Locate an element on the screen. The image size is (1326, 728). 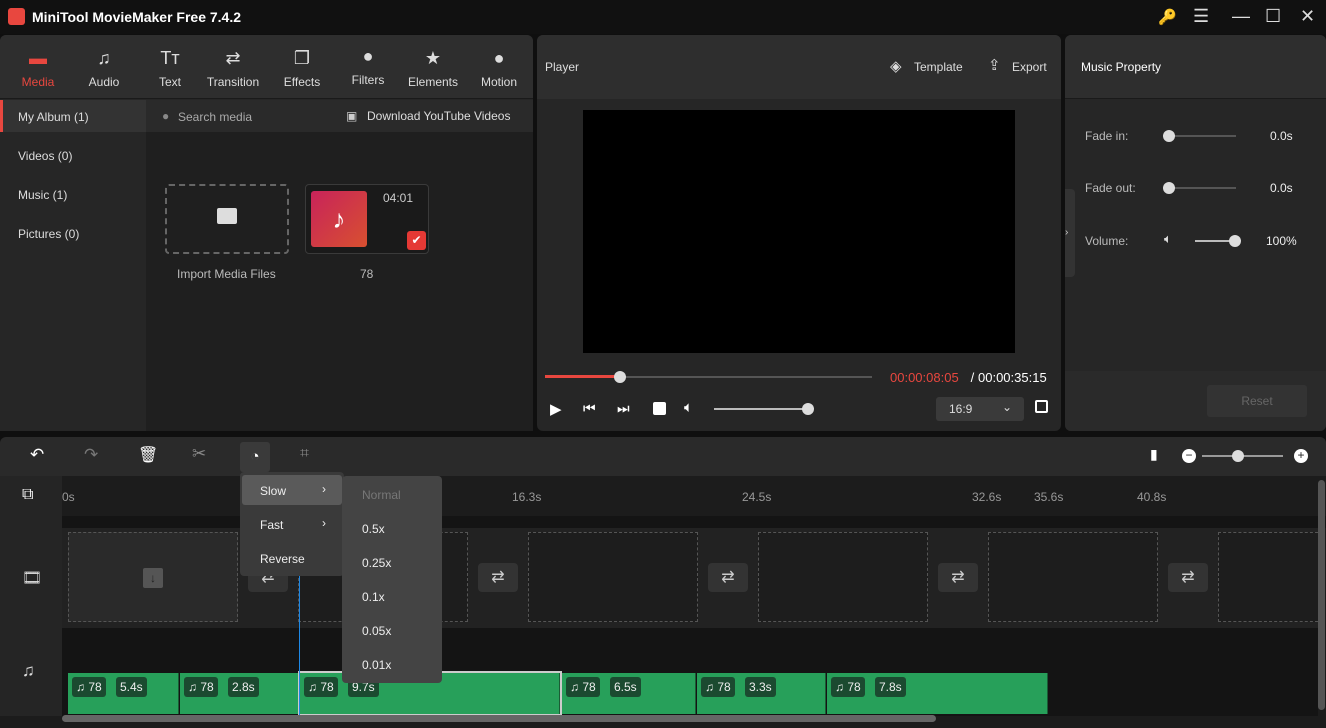
vertical-scrollbar is located at coordinates (1321, 595).